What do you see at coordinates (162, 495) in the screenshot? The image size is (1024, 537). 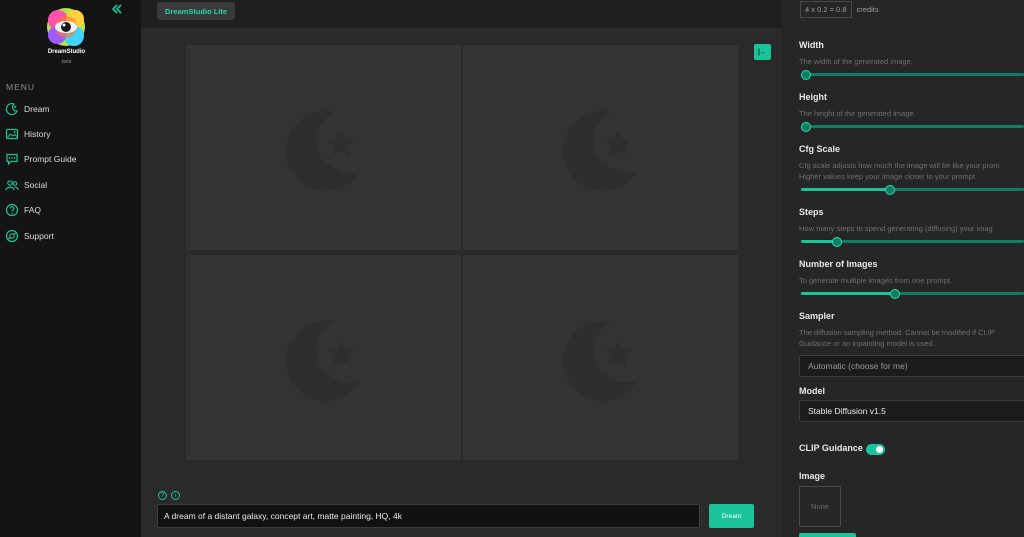 I see `question-icon: ?` at bounding box center [162, 495].